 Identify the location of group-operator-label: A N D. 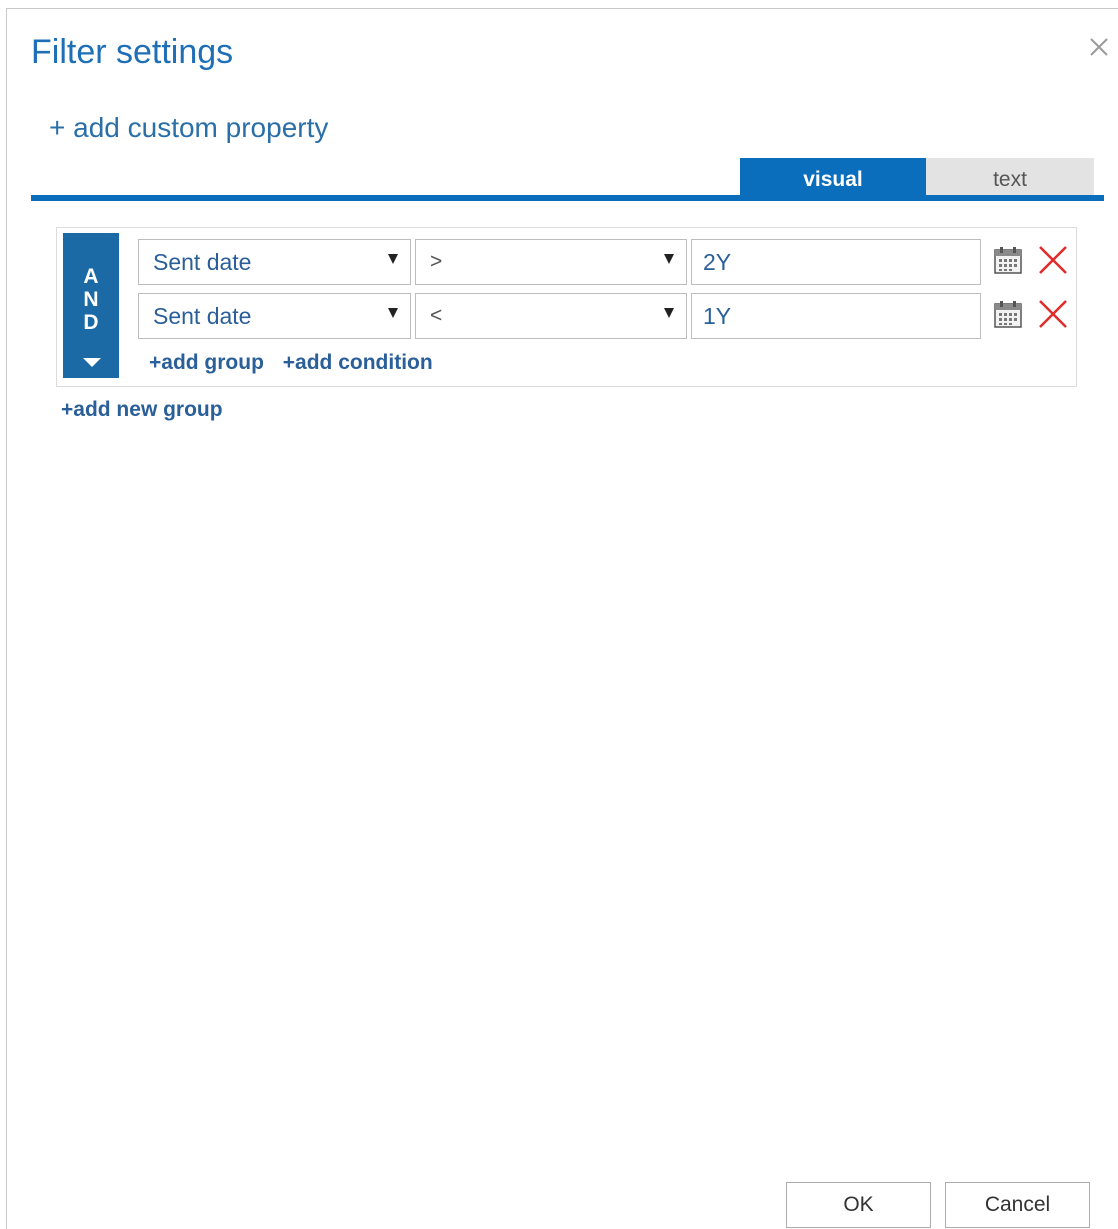
(91, 299).